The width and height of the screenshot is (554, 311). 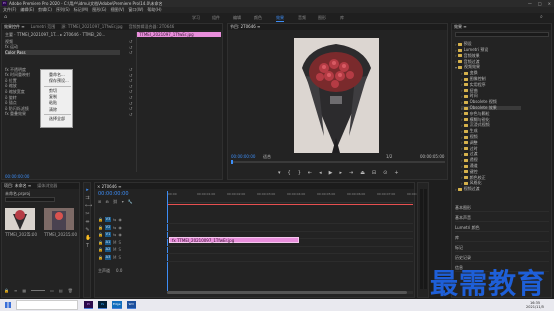 What do you see at coordinates (290, 292) in the screenshot?
I see `timeline-scrollbar` at bounding box center [290, 292].